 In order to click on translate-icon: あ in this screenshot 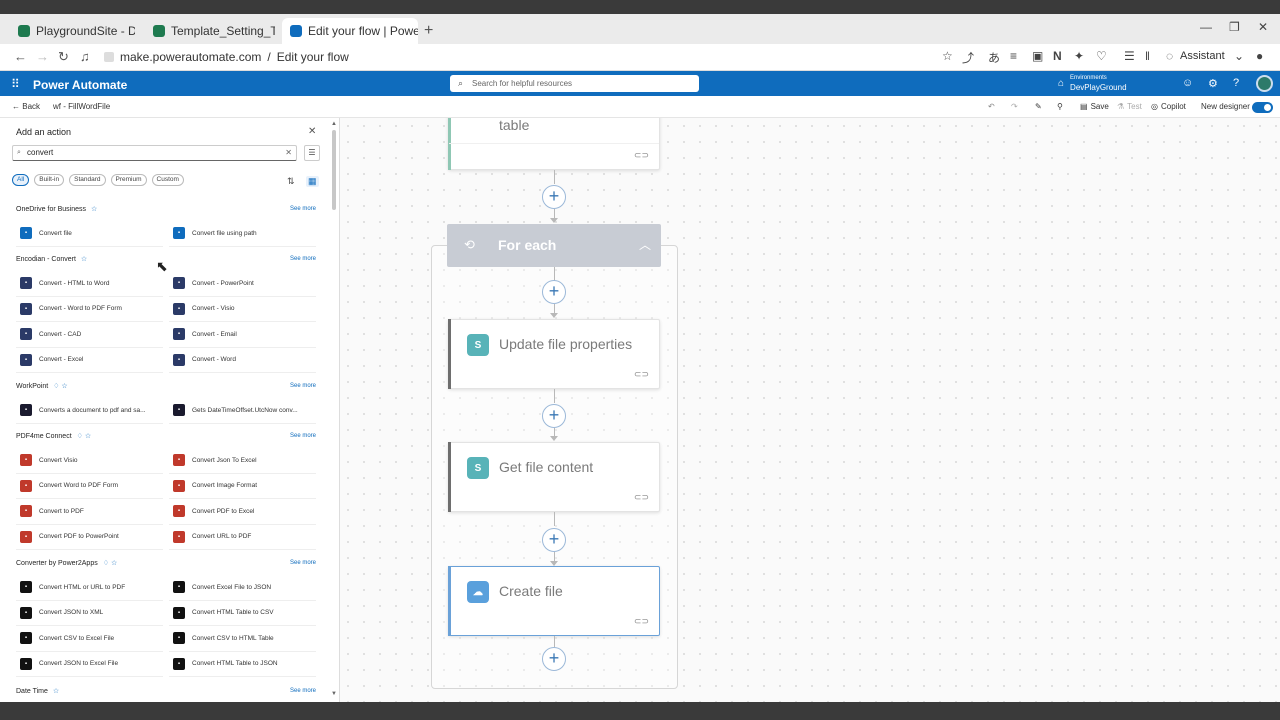, I will do `click(994, 57)`.